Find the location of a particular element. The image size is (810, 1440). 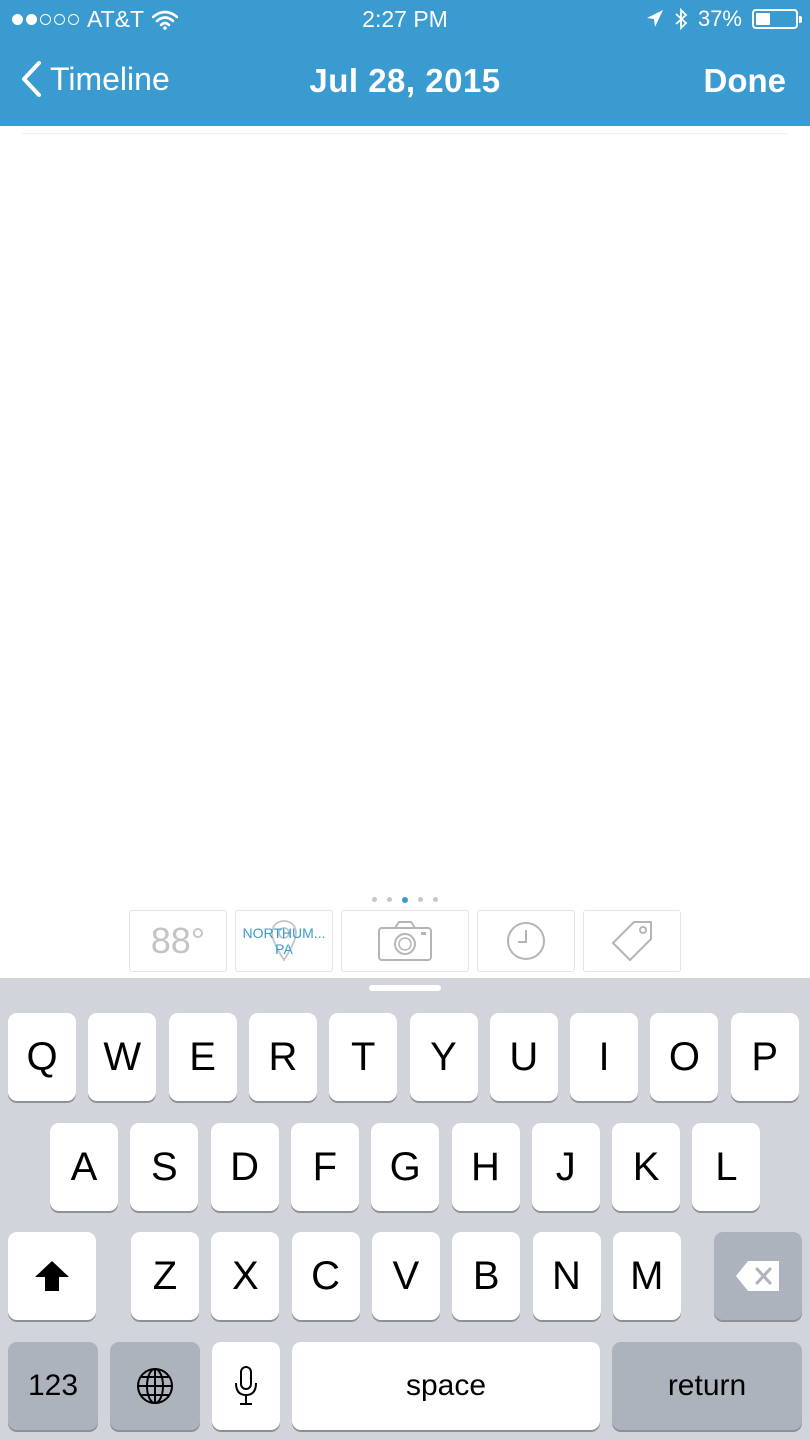

key-q: Q is located at coordinates (42, 1057).